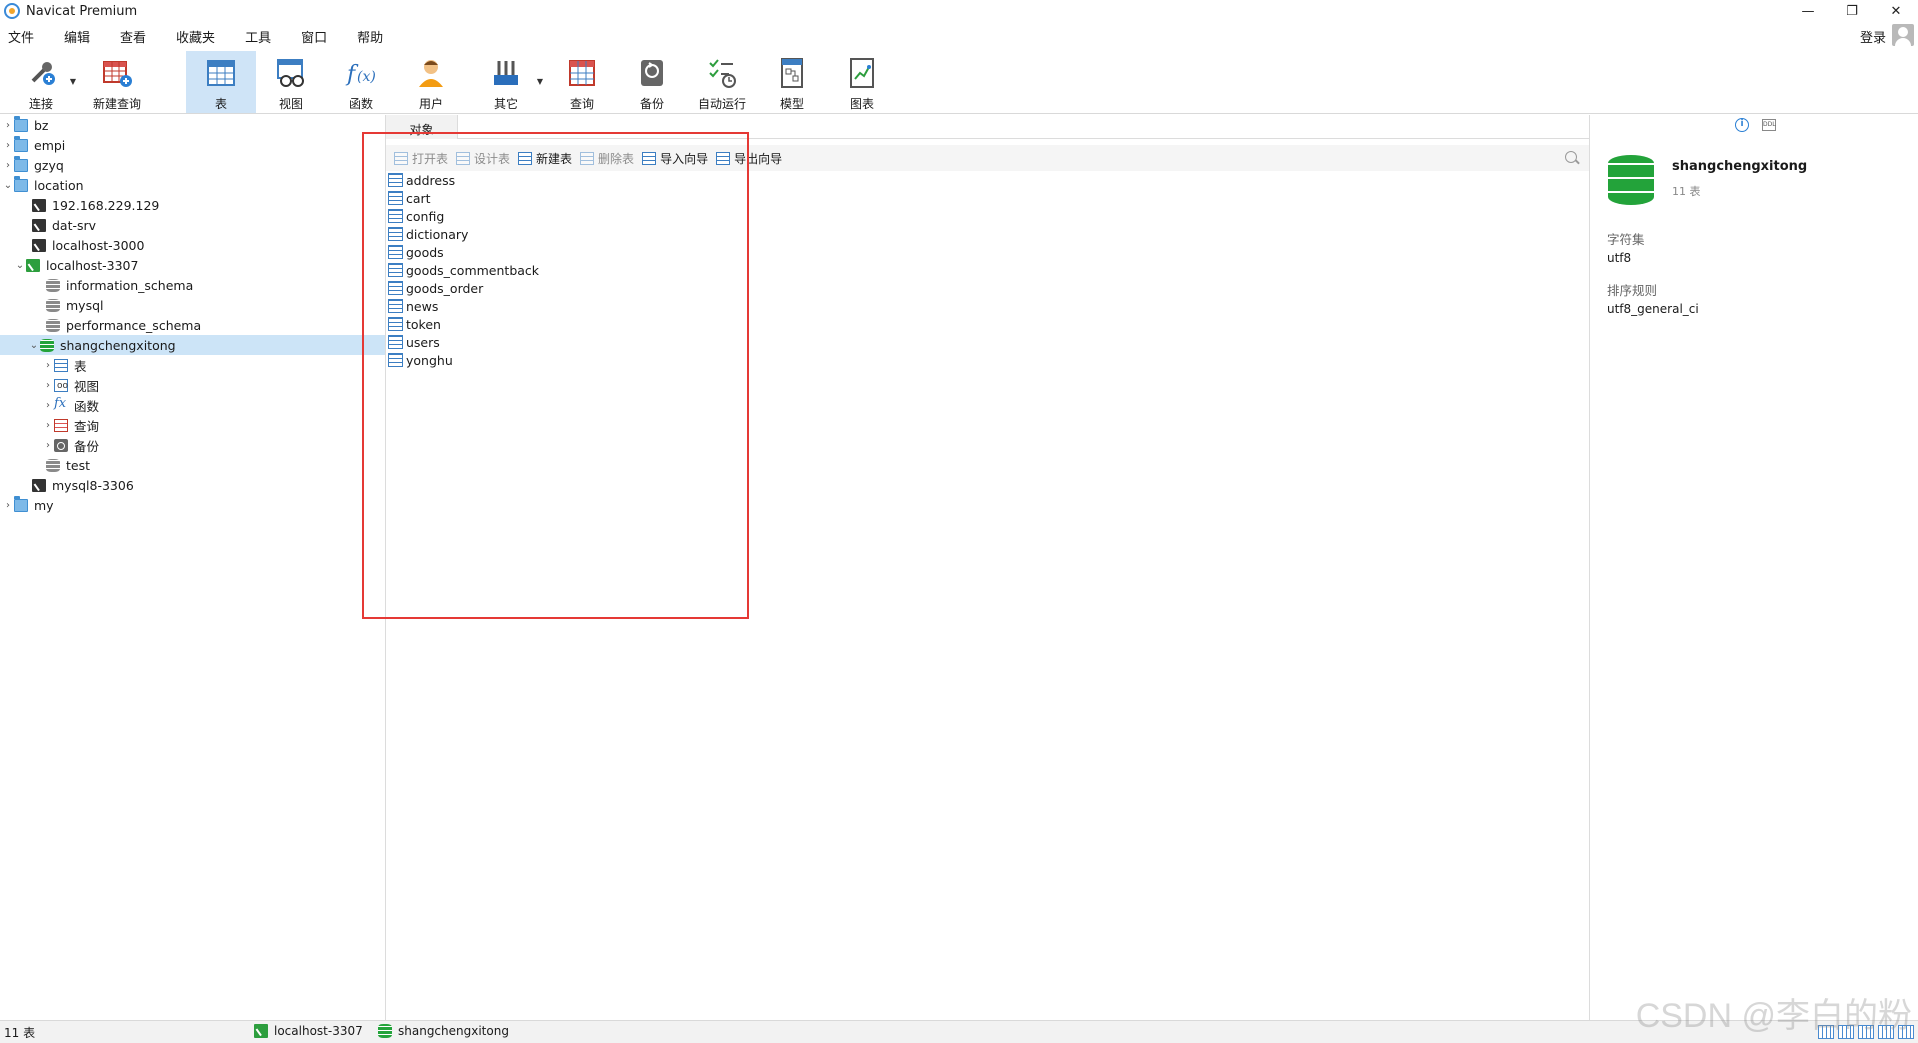 The width and height of the screenshot is (1918, 1043). What do you see at coordinates (588, 360) in the screenshot?
I see `table-row: yonghu` at bounding box center [588, 360].